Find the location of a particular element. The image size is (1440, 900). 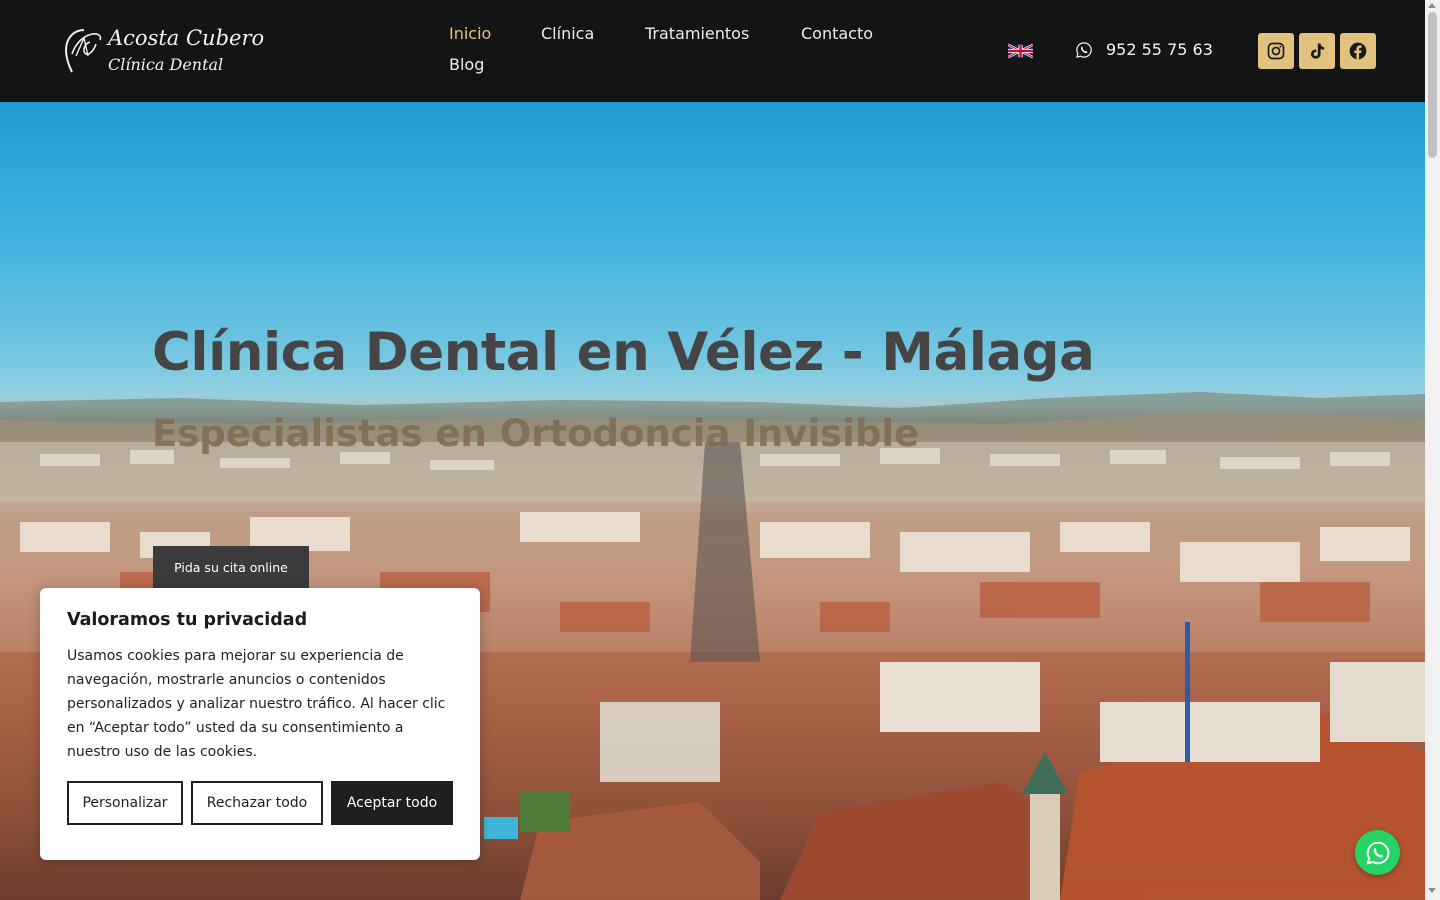

hero-title: Clínica Dental en Vélez - Málaga is located at coordinates (623, 352).